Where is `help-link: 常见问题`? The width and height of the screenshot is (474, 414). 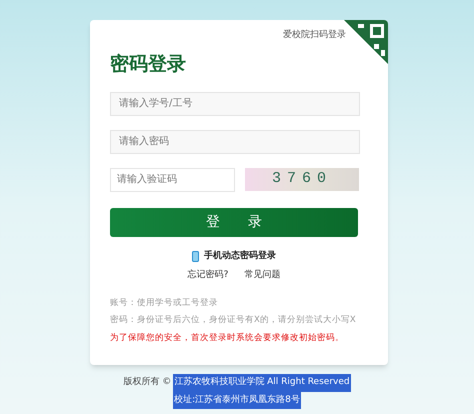 help-link: 常见问题 is located at coordinates (262, 275).